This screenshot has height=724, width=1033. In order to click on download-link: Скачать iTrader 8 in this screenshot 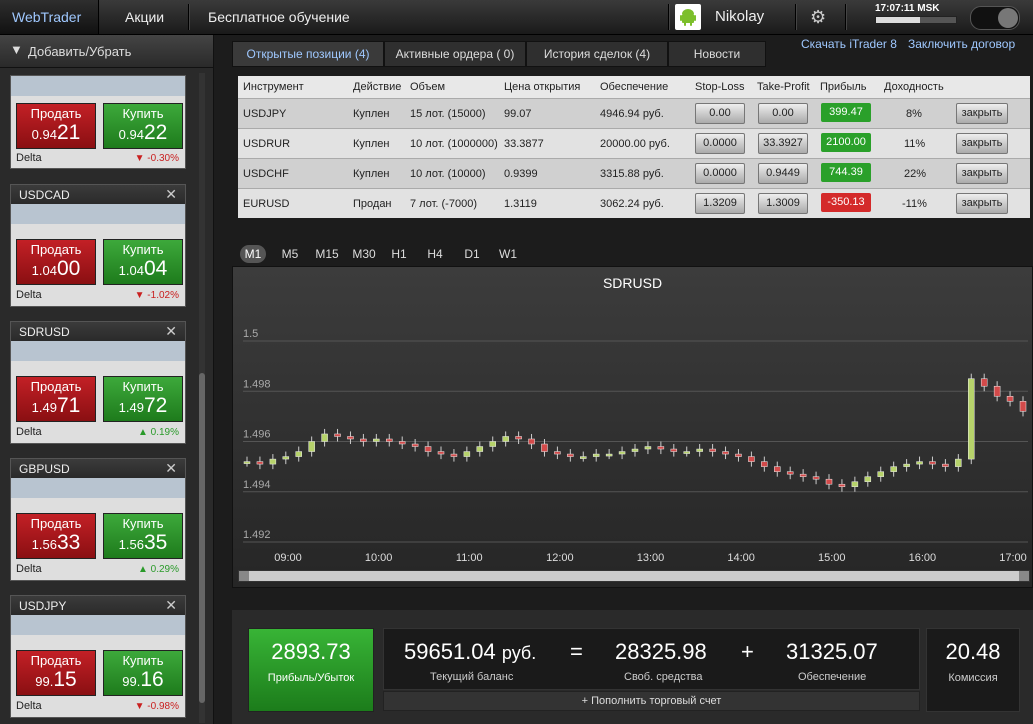, I will do `click(849, 44)`.